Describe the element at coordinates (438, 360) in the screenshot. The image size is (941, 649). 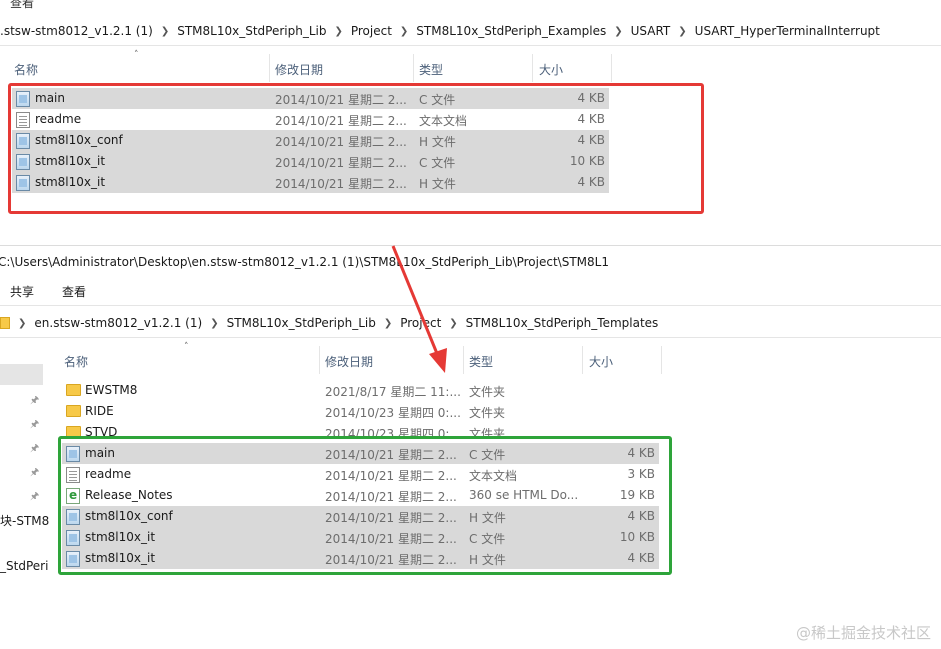
I see `arrow-head-icon` at that location.